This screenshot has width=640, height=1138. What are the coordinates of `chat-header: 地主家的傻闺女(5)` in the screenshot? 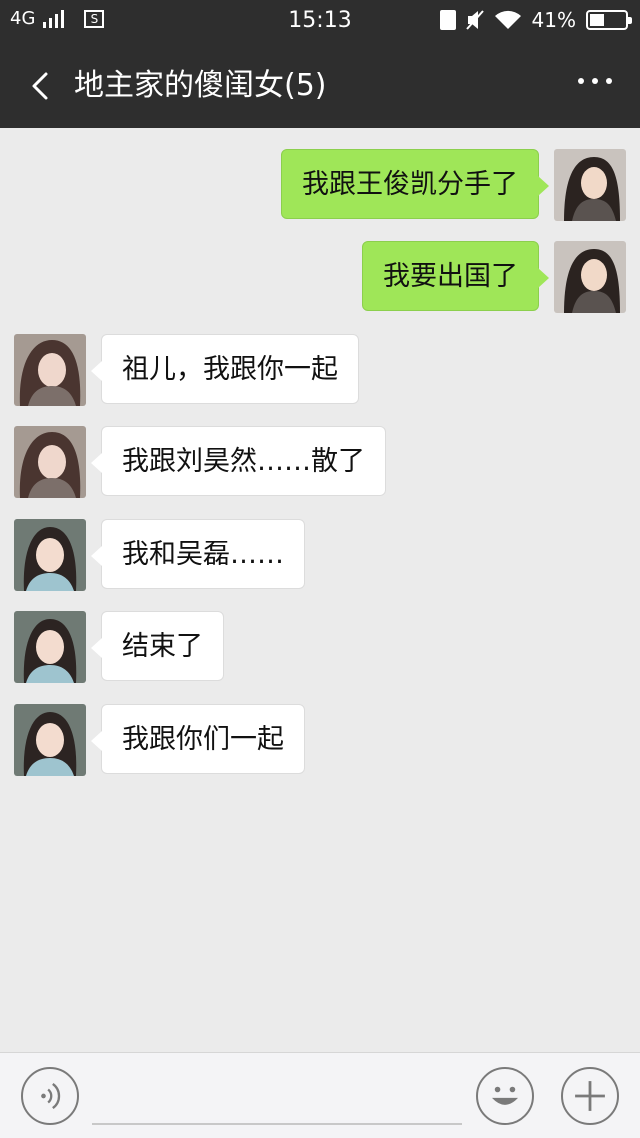 It's located at (320, 86).